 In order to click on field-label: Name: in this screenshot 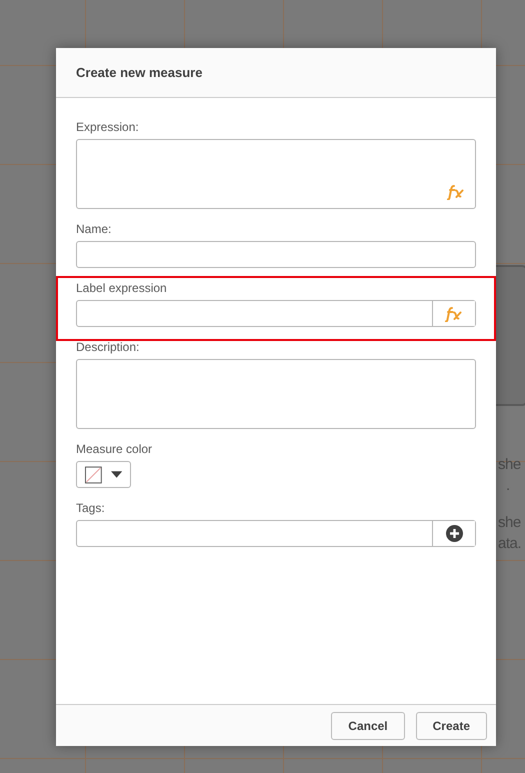, I will do `click(94, 229)`.